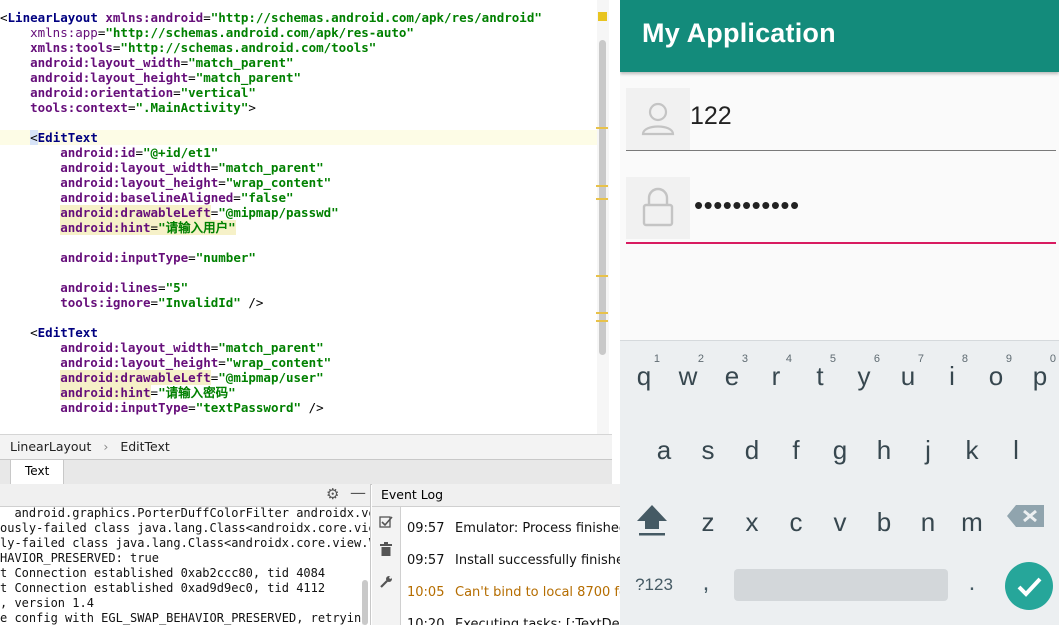 The height and width of the screenshot is (625, 1059). I want to click on event-log-toolbar, so click(386, 566).